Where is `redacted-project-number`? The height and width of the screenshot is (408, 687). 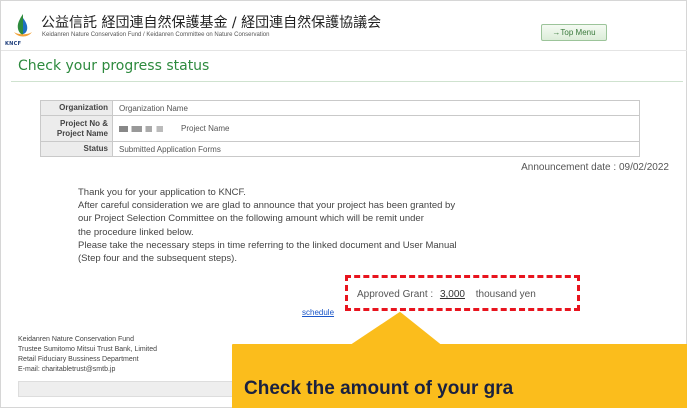 redacted-project-number is located at coordinates (141, 128).